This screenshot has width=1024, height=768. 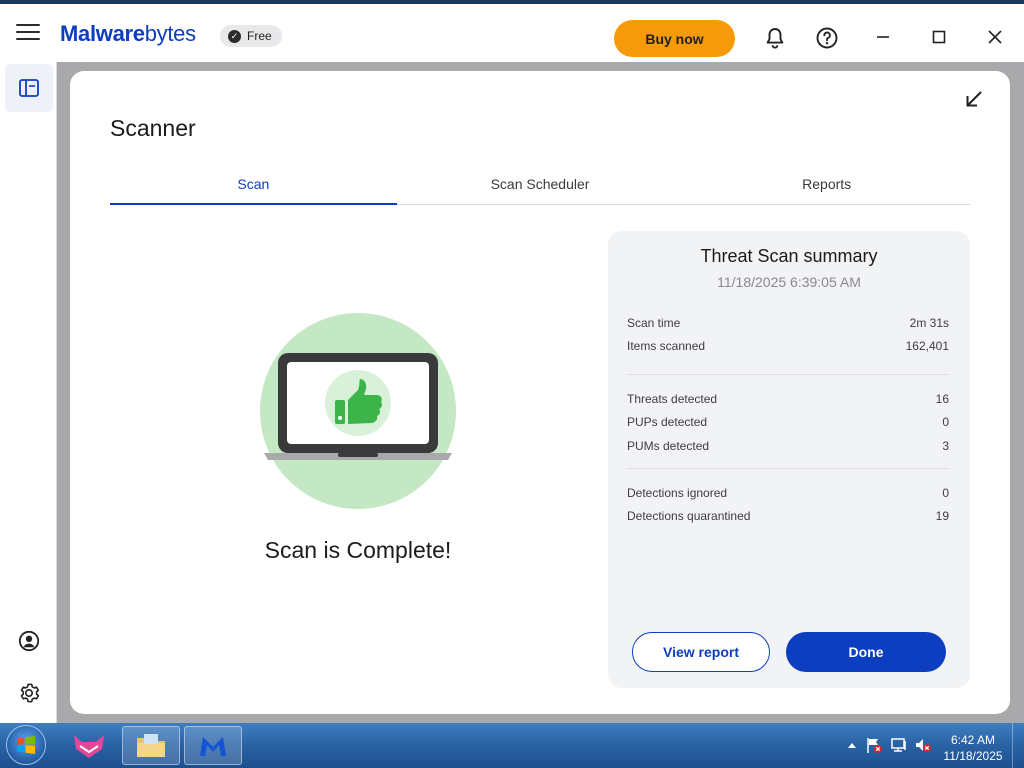 What do you see at coordinates (667, 422) in the screenshot?
I see `summary-row-label: PUPs detected` at bounding box center [667, 422].